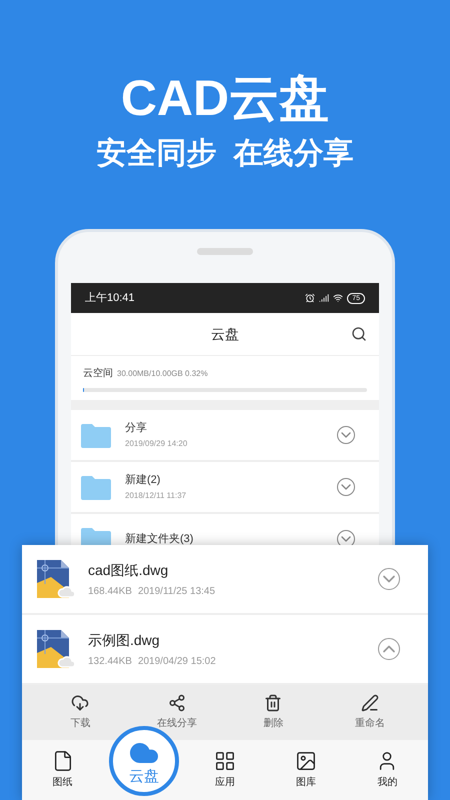 This screenshot has width=450, height=800. Describe the element at coordinates (98, 373) in the screenshot. I see `storage-label: 云空间` at that location.